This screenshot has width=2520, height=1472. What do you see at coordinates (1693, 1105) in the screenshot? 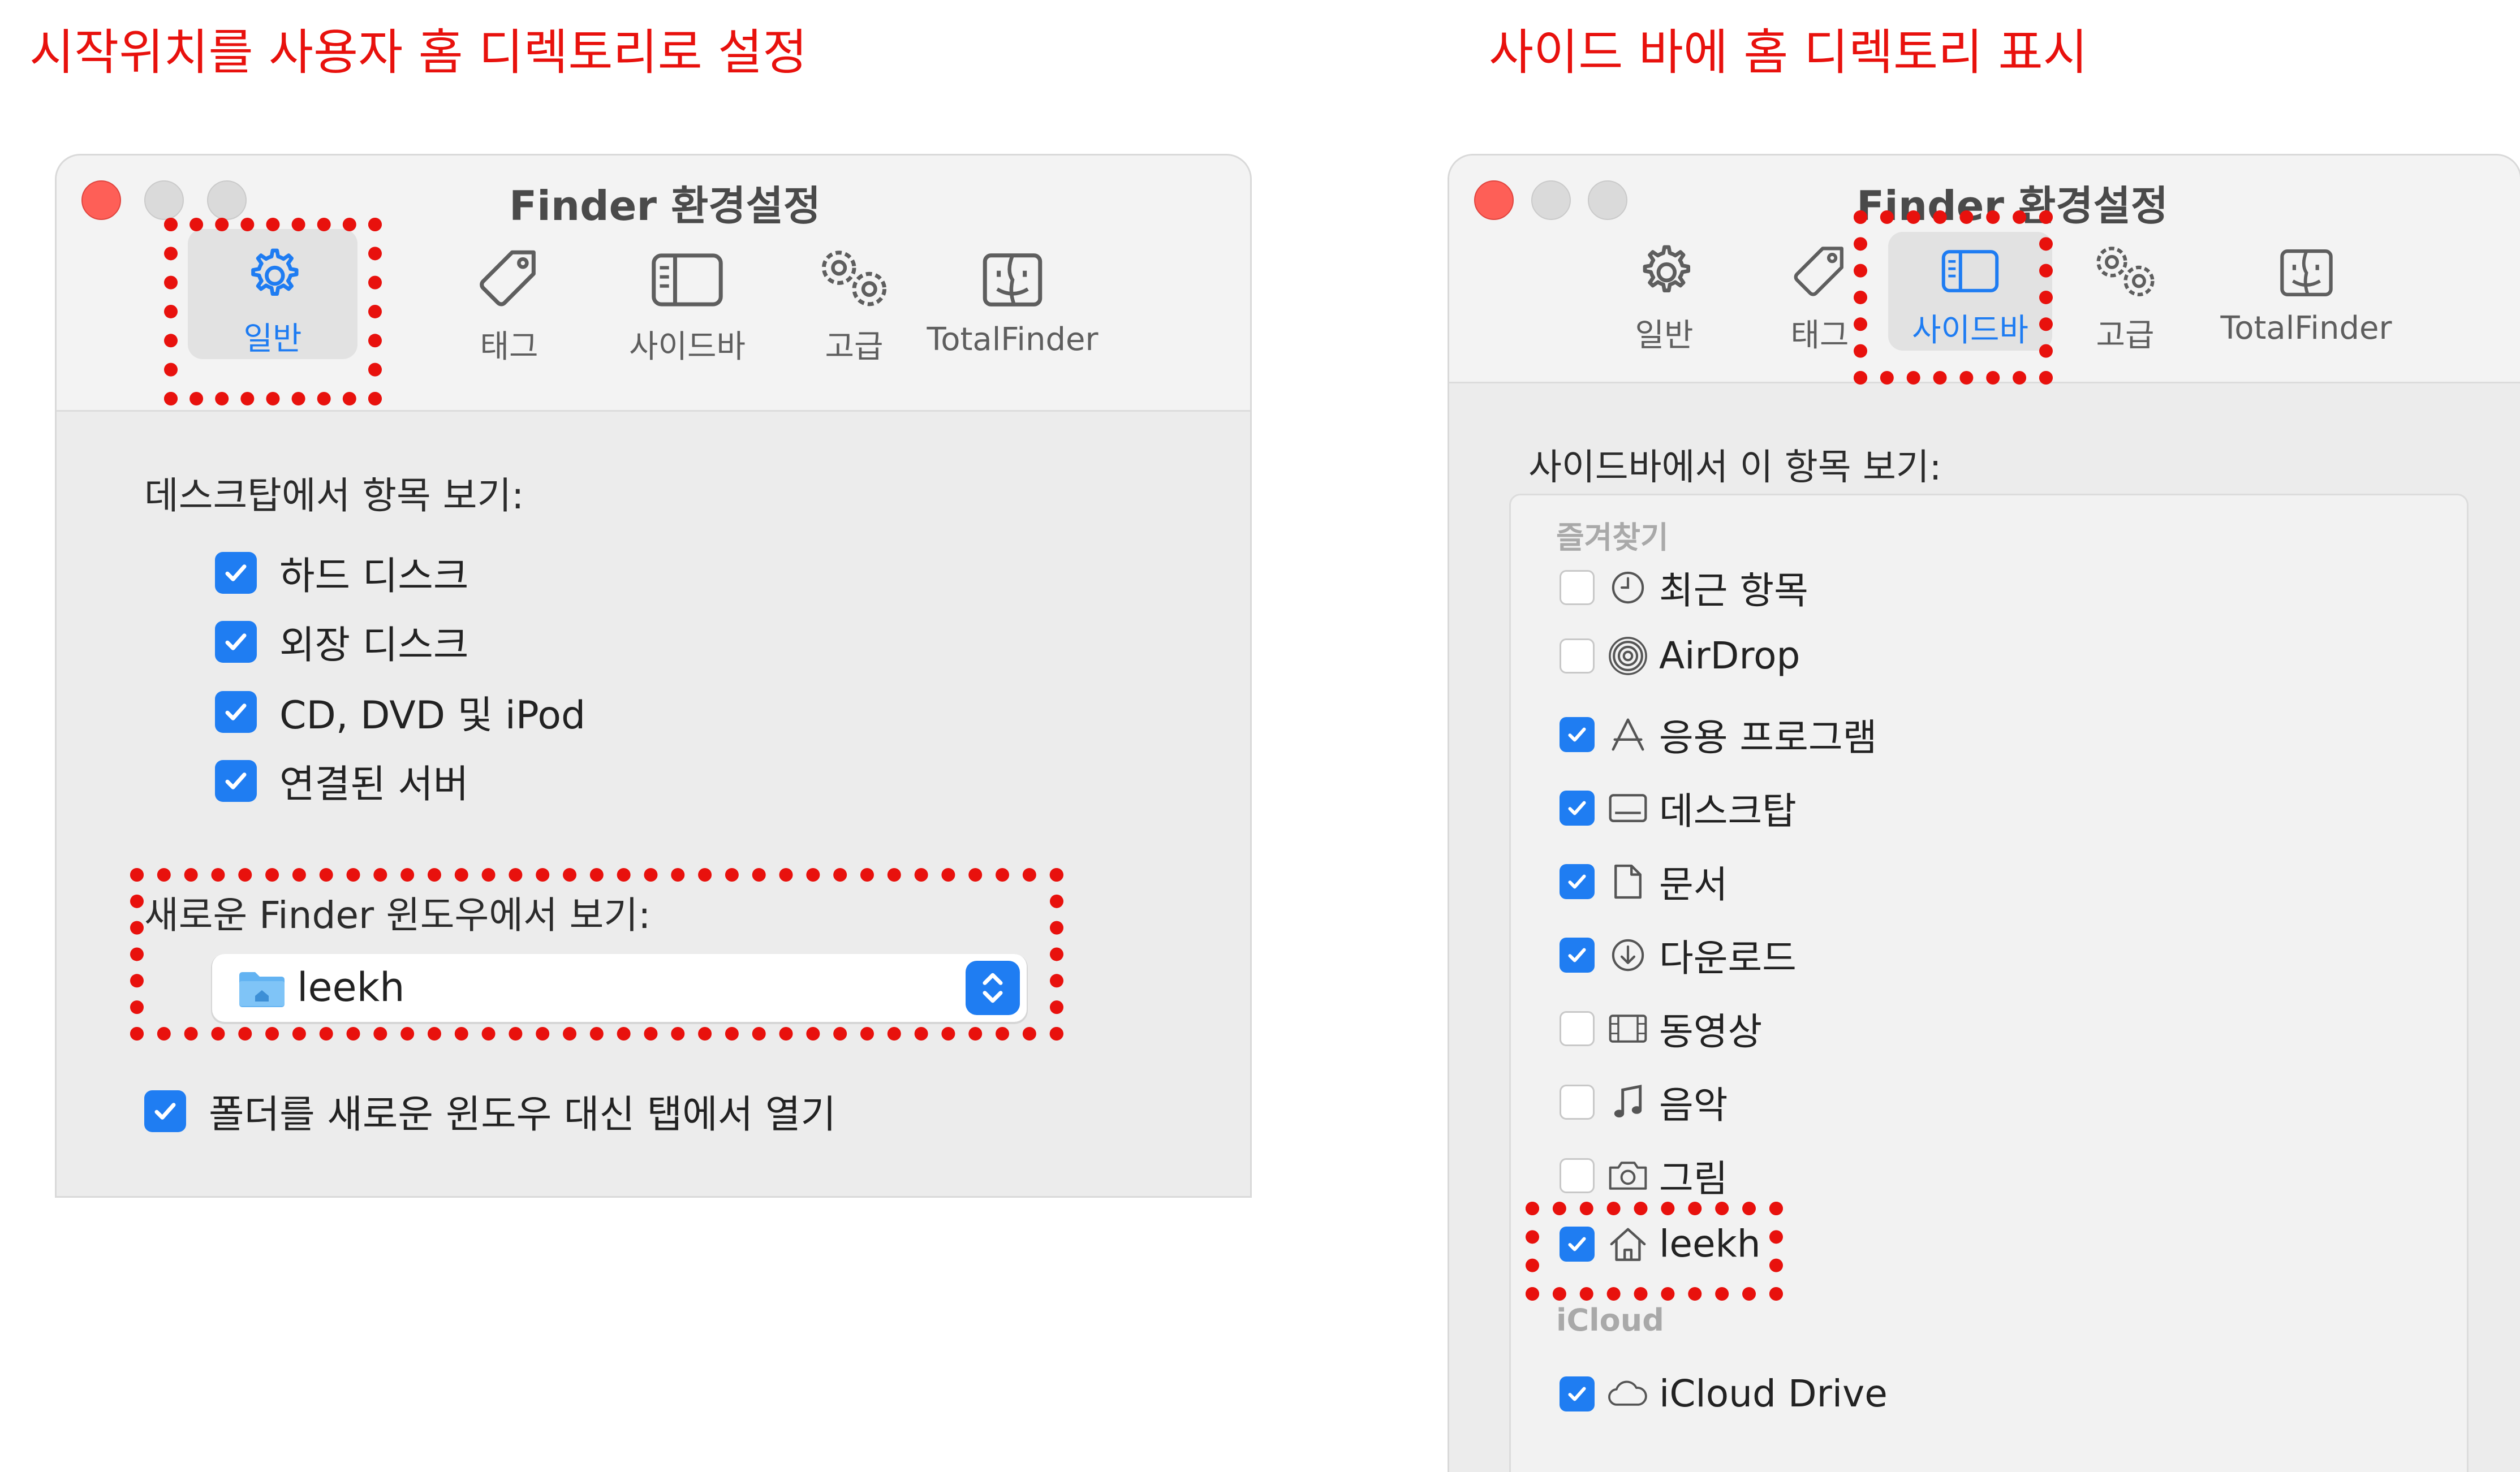
I see `sidebar-item-label: 음악` at bounding box center [1693, 1105].